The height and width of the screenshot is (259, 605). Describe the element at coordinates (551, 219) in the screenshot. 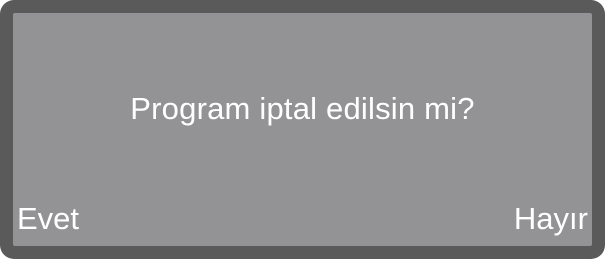

I see `no-softkey: Hayır` at that location.